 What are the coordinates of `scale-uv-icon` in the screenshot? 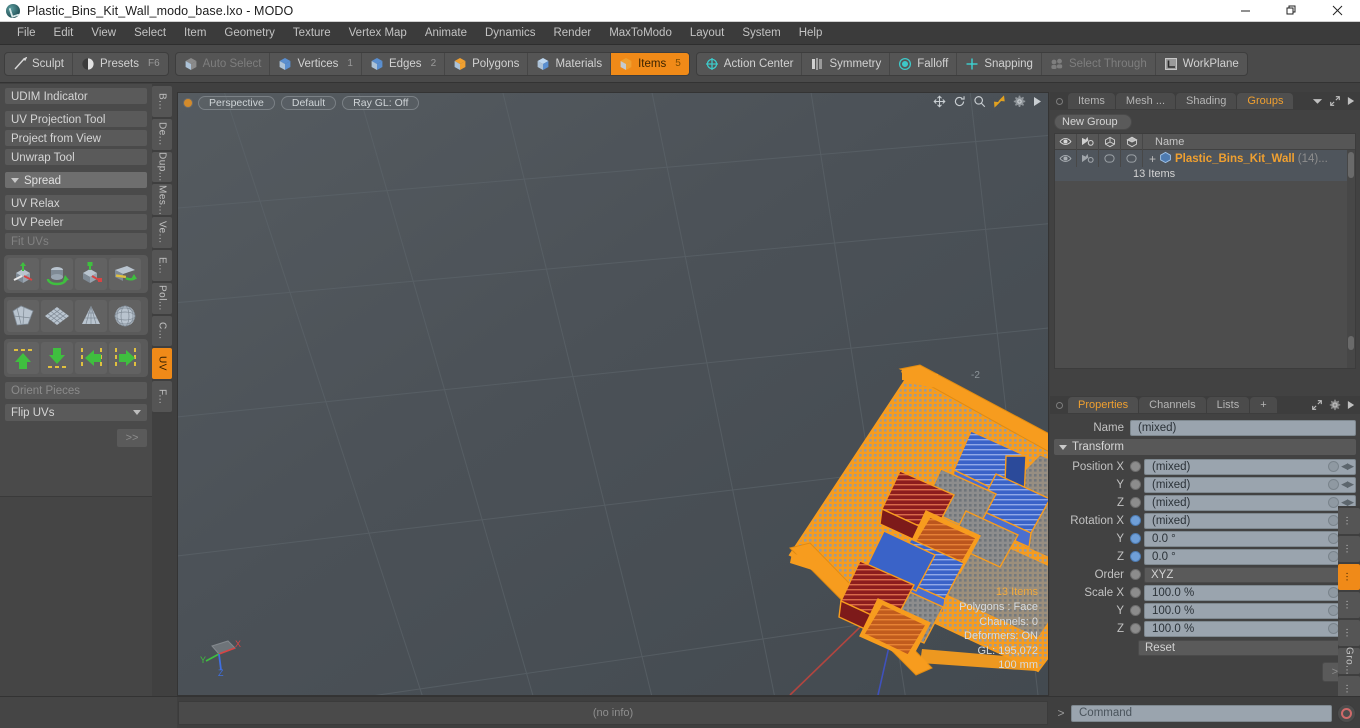 It's located at (91, 274).